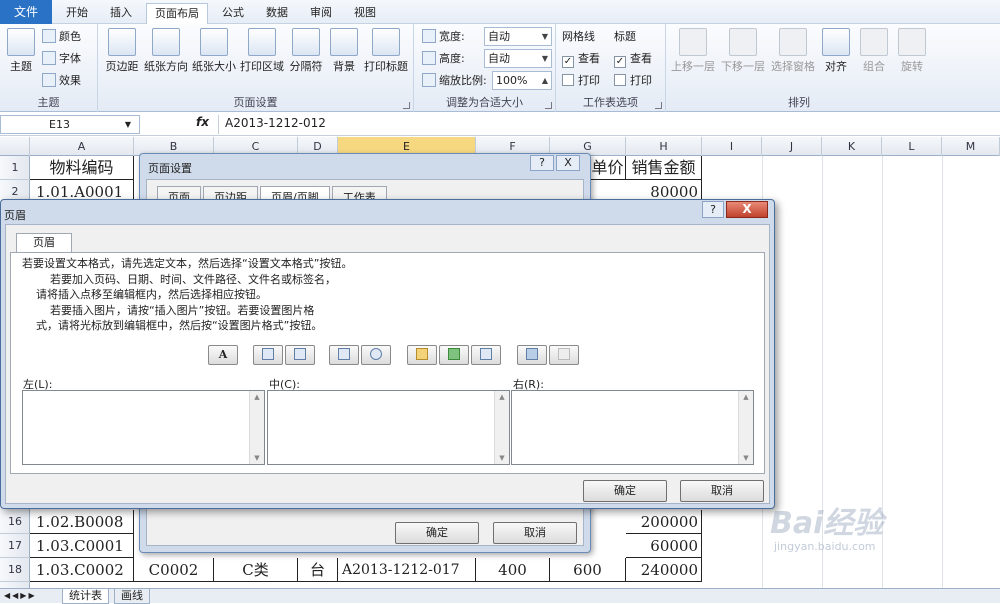 This screenshot has height=604, width=1000. I want to click on align-button: 对齐, so click(836, 50).